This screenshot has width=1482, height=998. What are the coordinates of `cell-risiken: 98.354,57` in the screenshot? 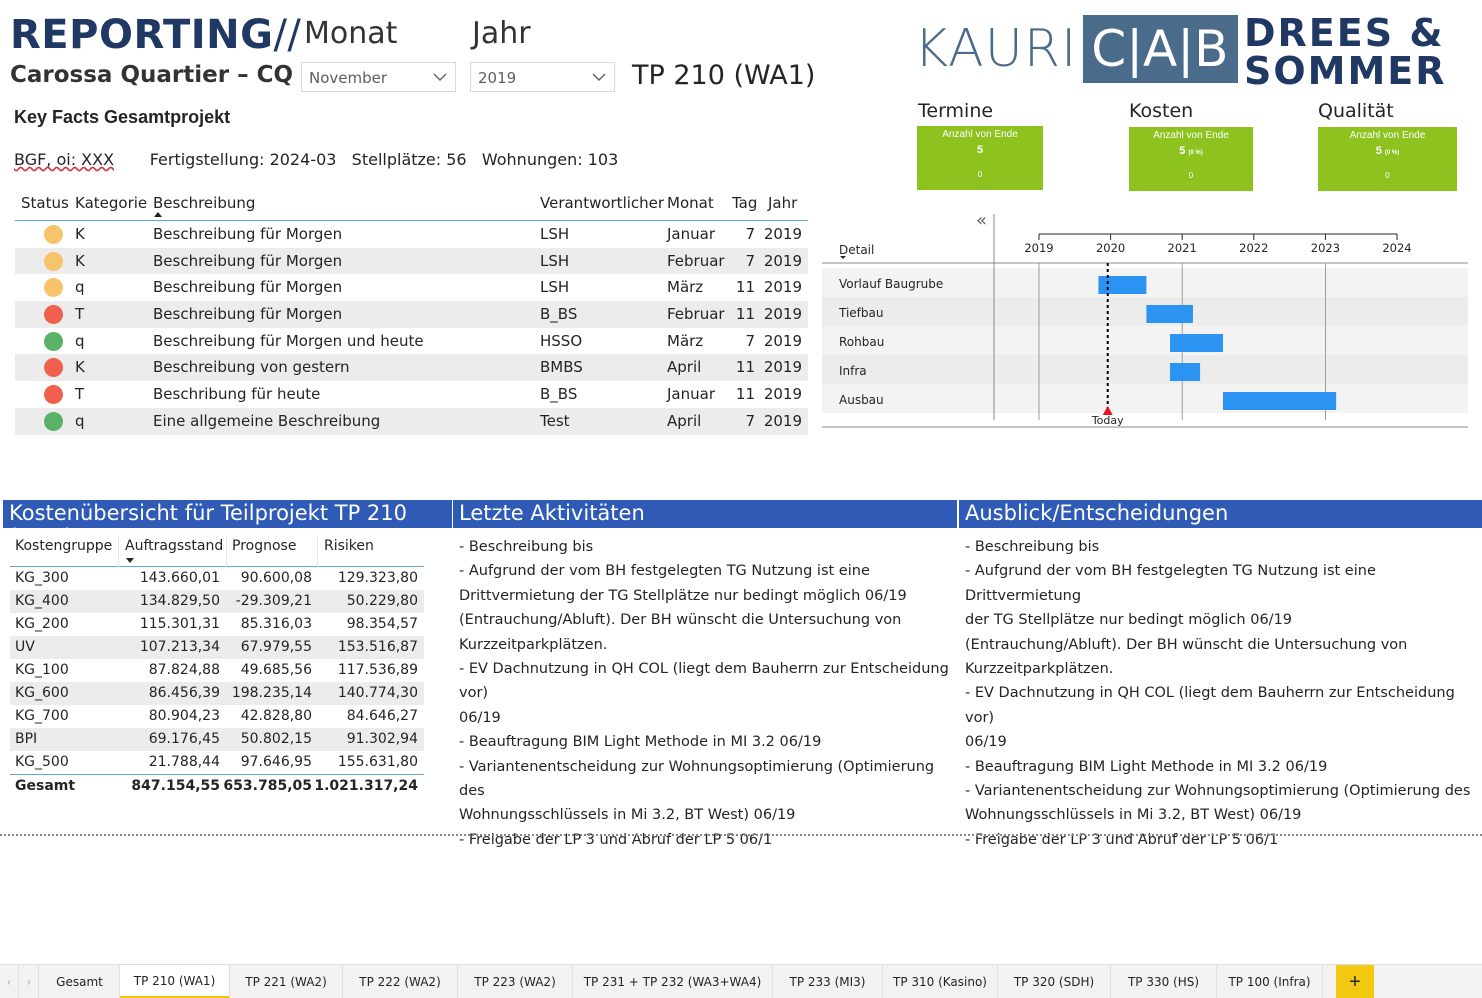 It's located at (382, 624).